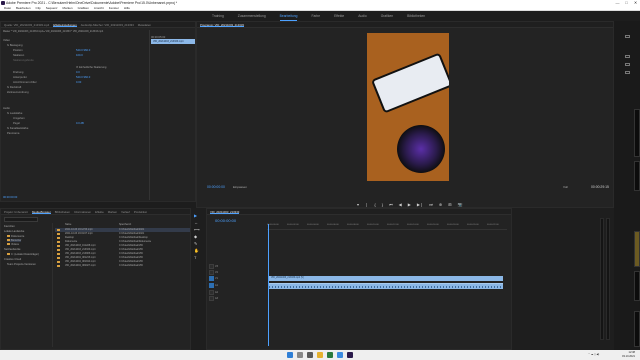 The width and height of the screenshot is (640, 360). What do you see at coordinates (91, 67) in the screenshot?
I see `uniform-scale-checkbox: ☑ Einheitliche Skalierung` at bounding box center [91, 67].